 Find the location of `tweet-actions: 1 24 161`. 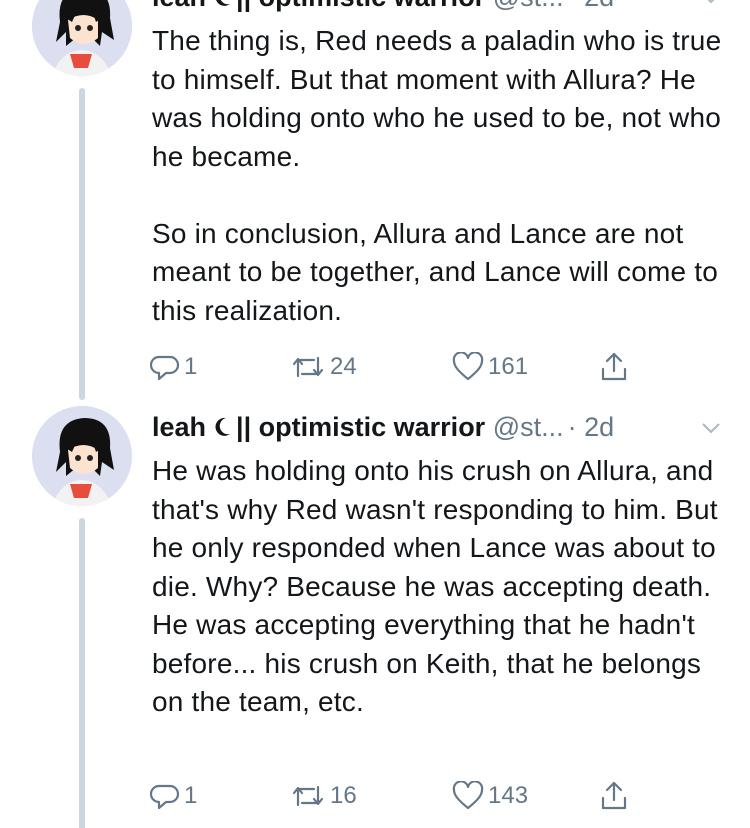

tweet-actions: 1 24 161 is located at coordinates (410, 367).